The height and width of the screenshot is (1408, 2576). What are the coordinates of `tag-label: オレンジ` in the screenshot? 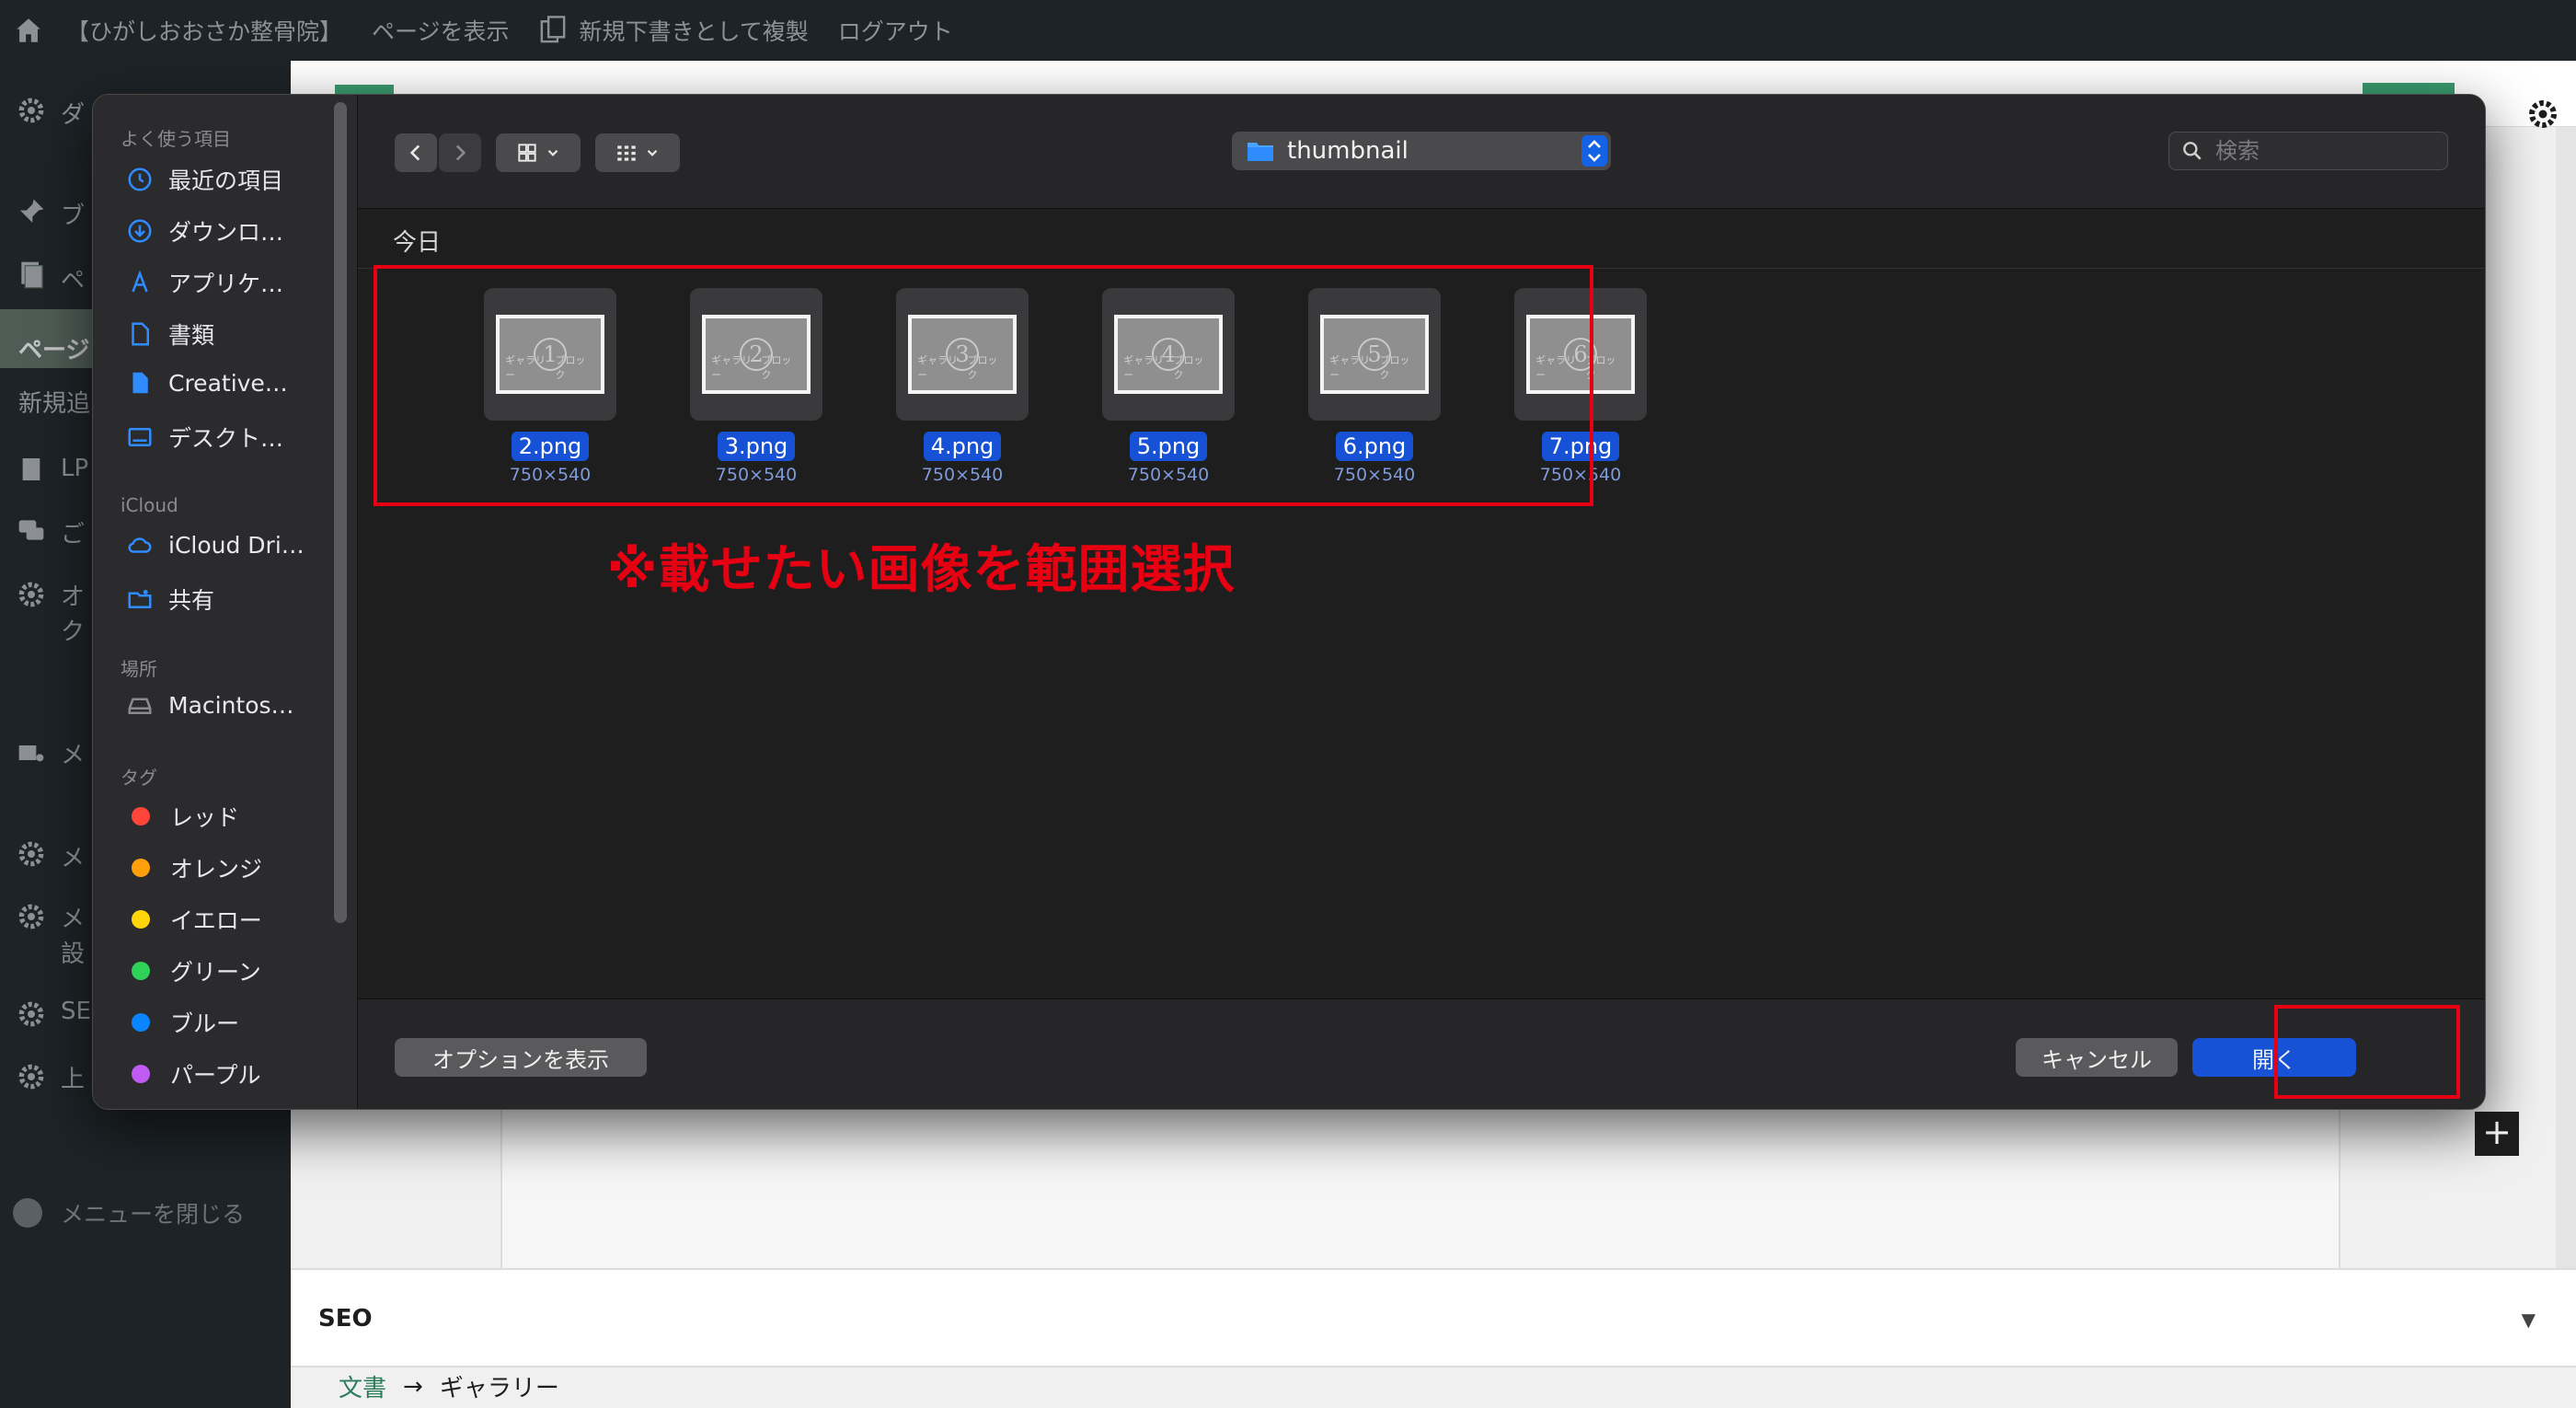 It's located at (216, 869).